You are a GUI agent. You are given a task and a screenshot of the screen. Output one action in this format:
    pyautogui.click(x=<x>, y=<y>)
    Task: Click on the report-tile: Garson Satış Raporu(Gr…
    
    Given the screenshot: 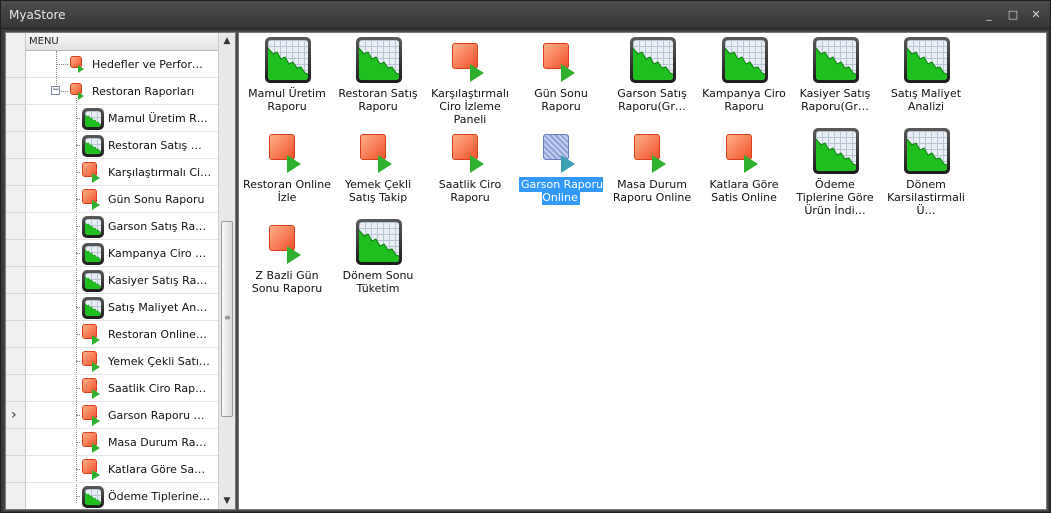 What is the action you would take?
    pyautogui.click(x=652, y=79)
    